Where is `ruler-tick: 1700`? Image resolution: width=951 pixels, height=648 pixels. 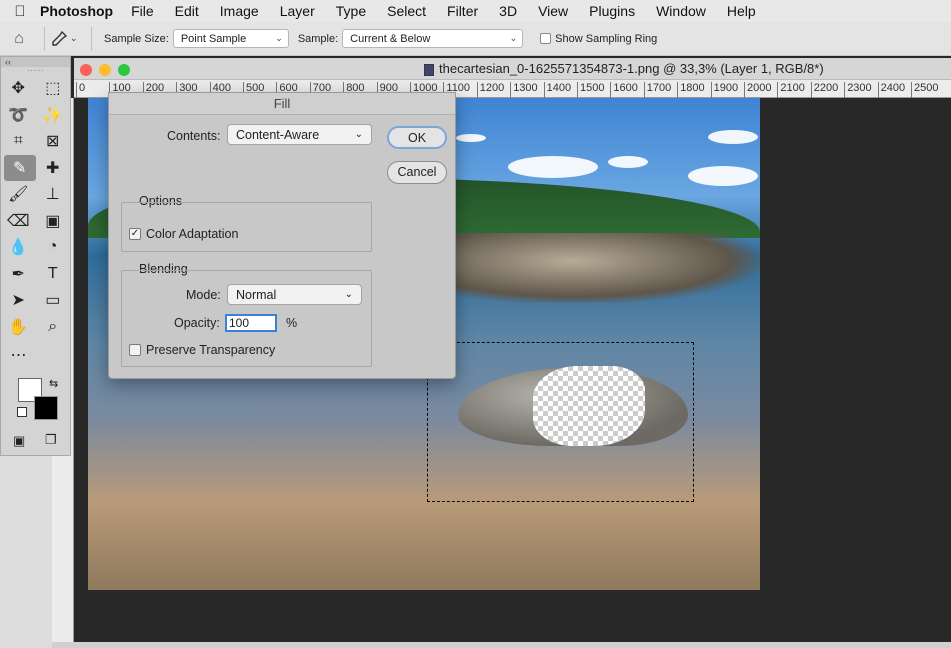
ruler-tick: 1700 is located at coordinates (657, 90).